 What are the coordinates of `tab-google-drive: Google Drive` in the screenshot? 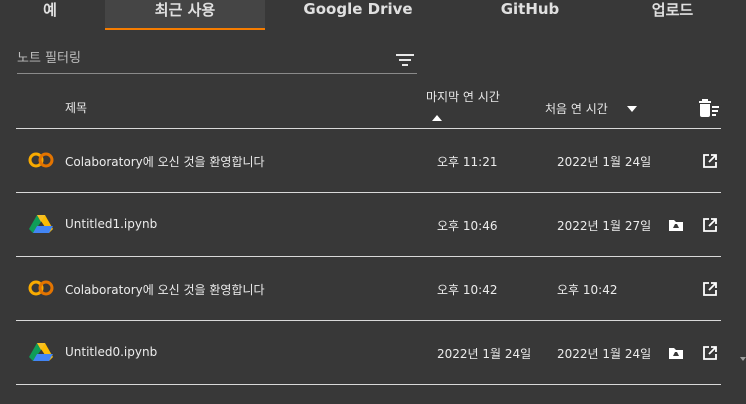 It's located at (358, 14).